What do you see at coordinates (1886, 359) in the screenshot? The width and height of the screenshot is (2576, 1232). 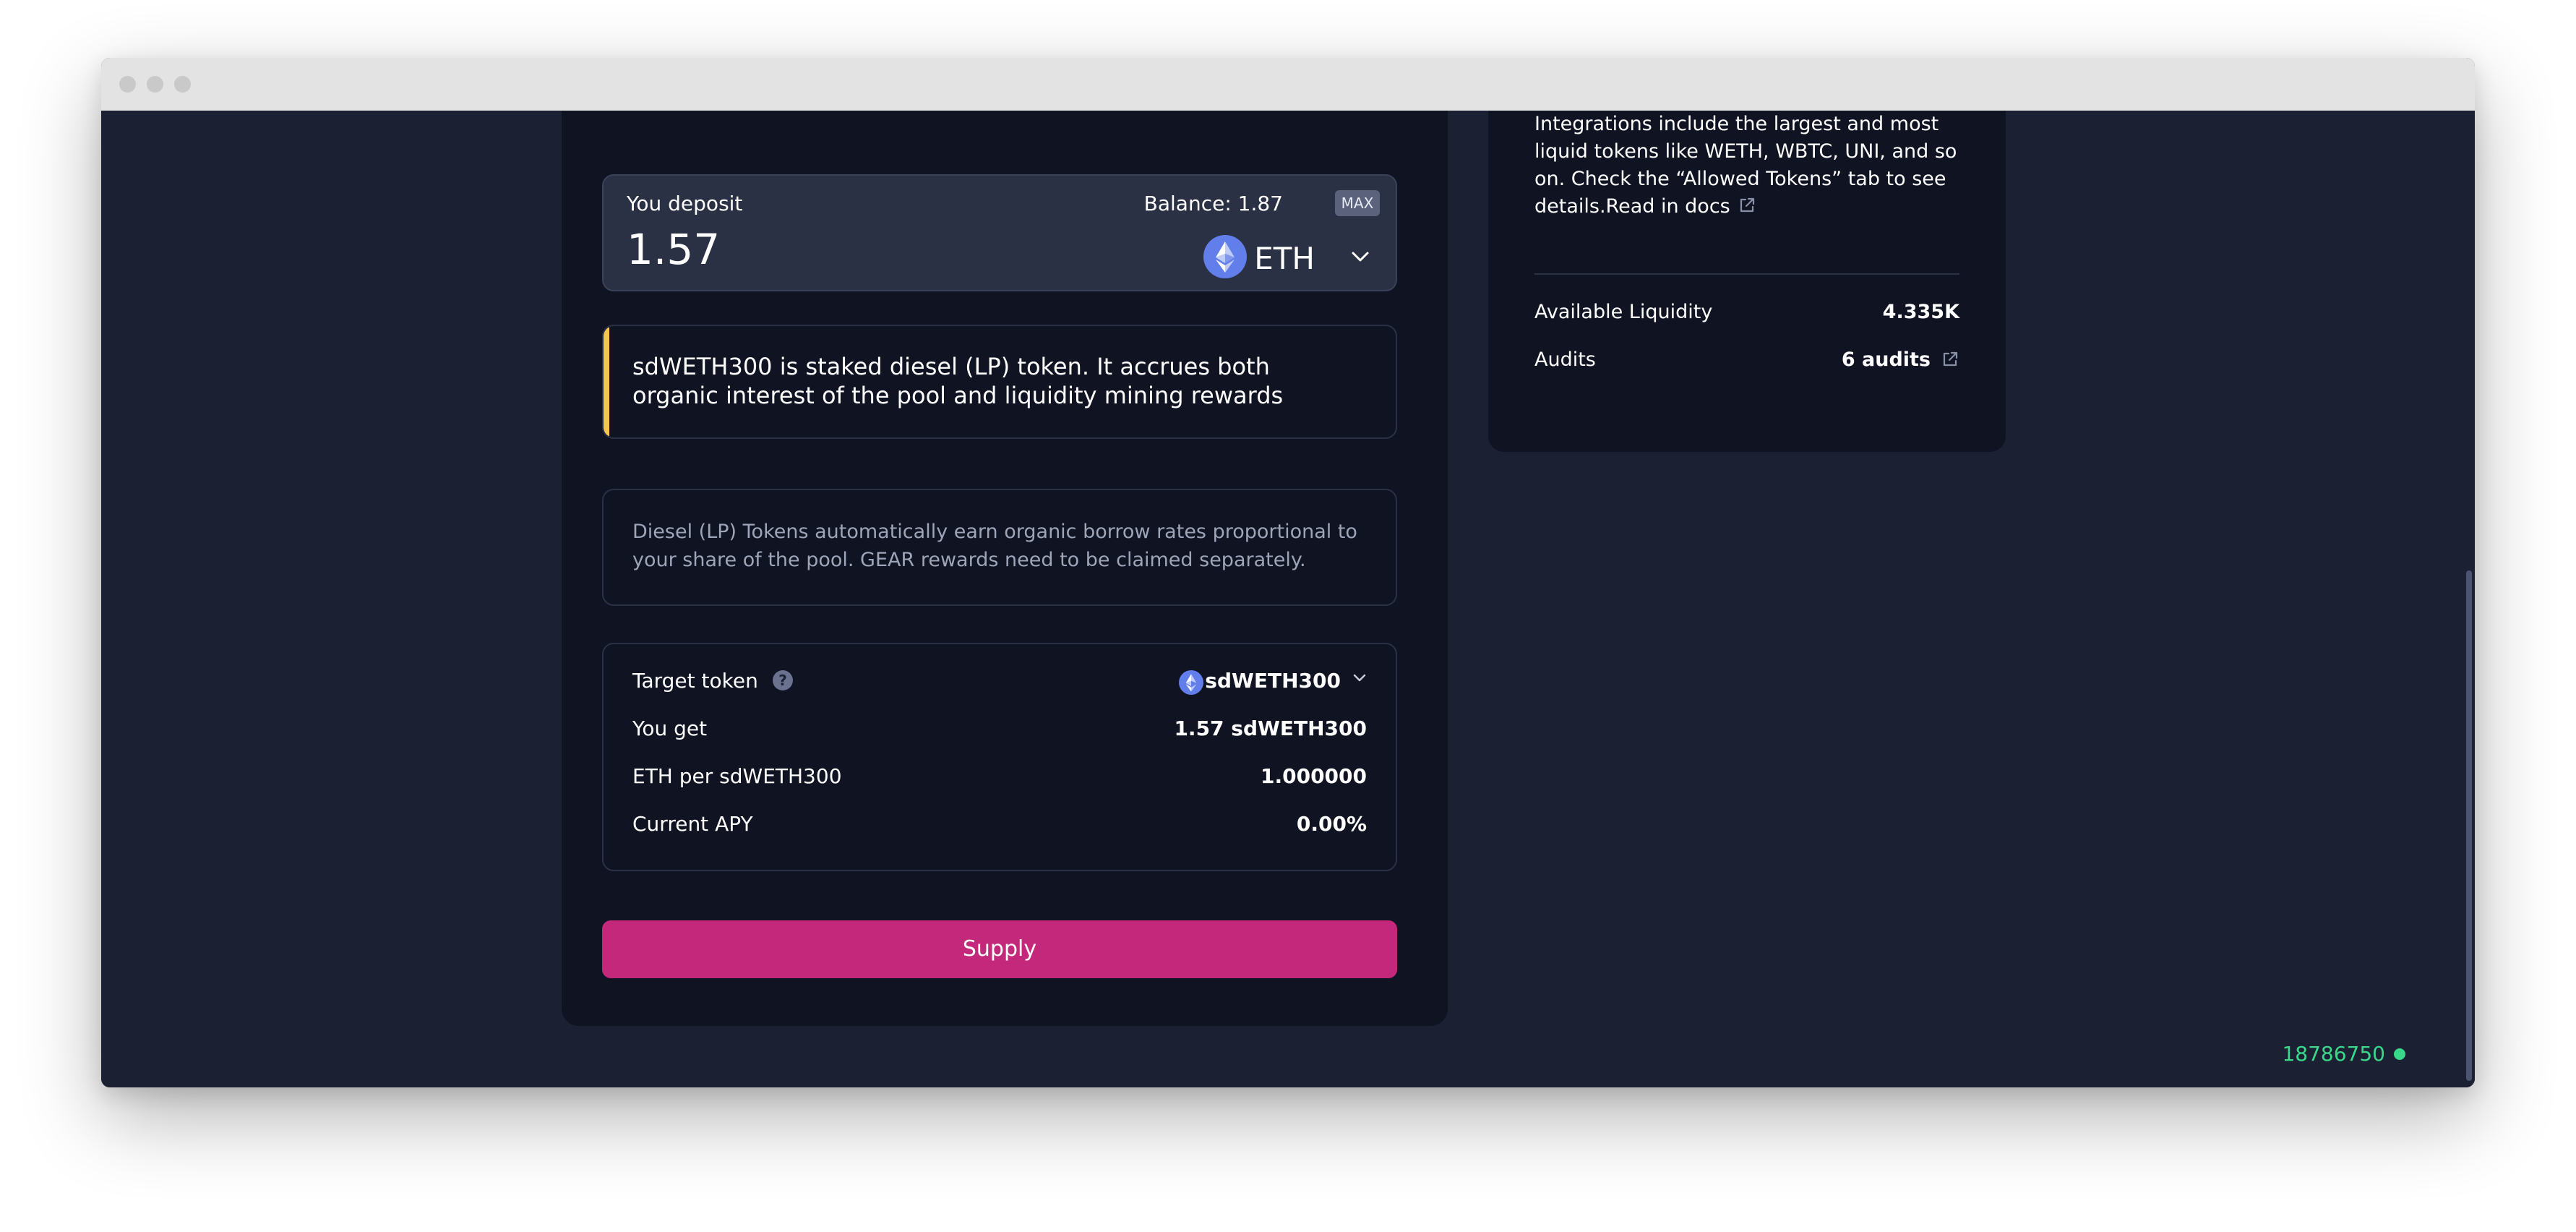 I see `audits-value: 6 audits` at bounding box center [1886, 359].